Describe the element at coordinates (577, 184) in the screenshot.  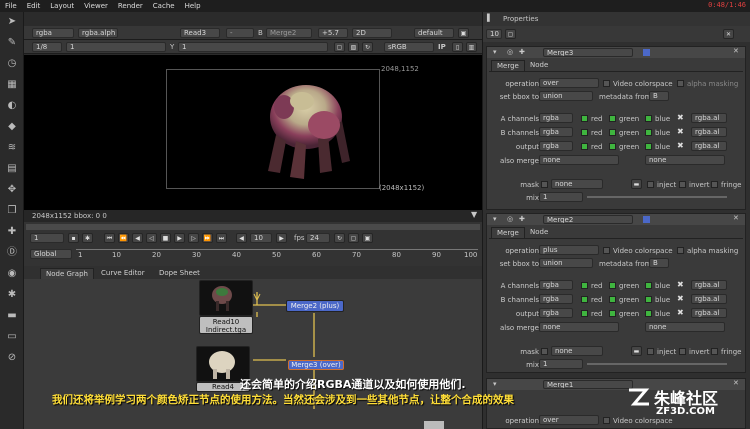
I see `mask-dropdown: none` at that location.